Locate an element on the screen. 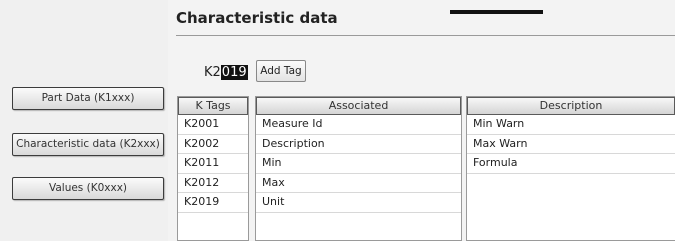 The image size is (675, 241). ktags-row: K2001 is located at coordinates (213, 125).